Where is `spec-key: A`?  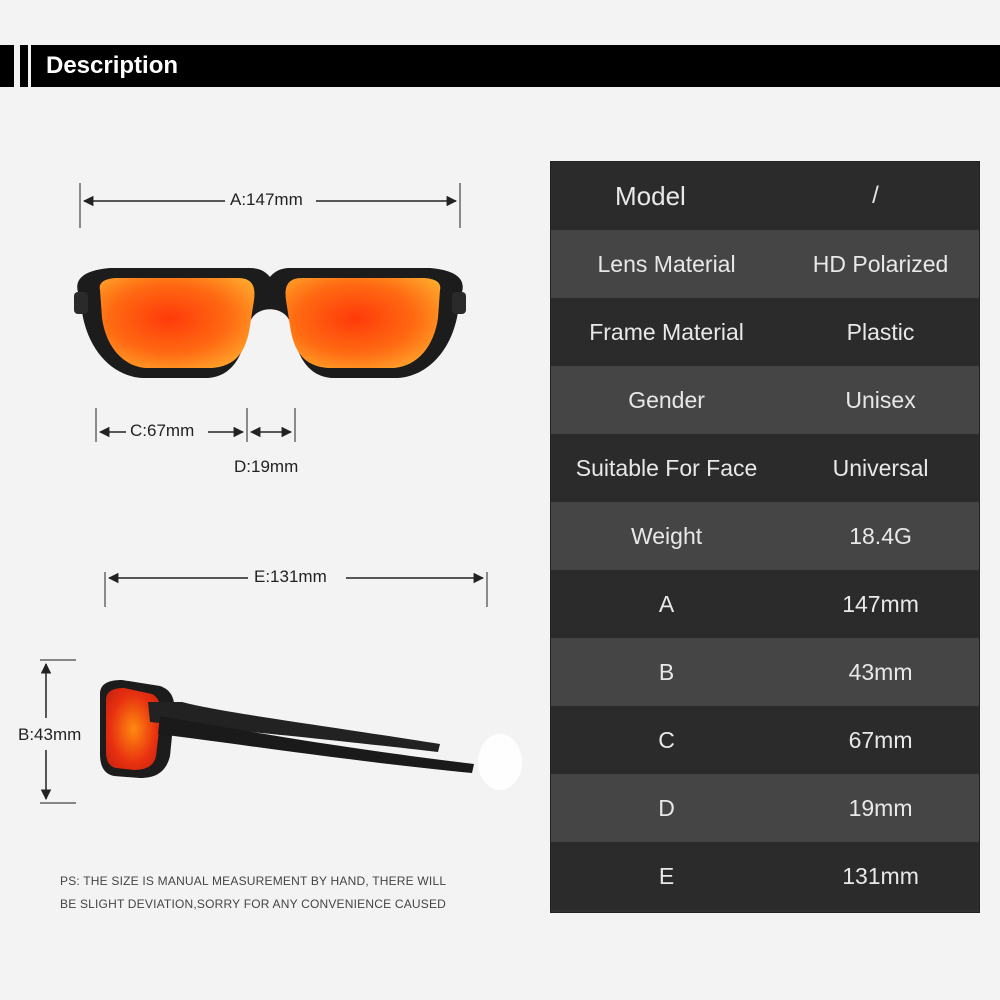
spec-key: A is located at coordinates (666, 603).